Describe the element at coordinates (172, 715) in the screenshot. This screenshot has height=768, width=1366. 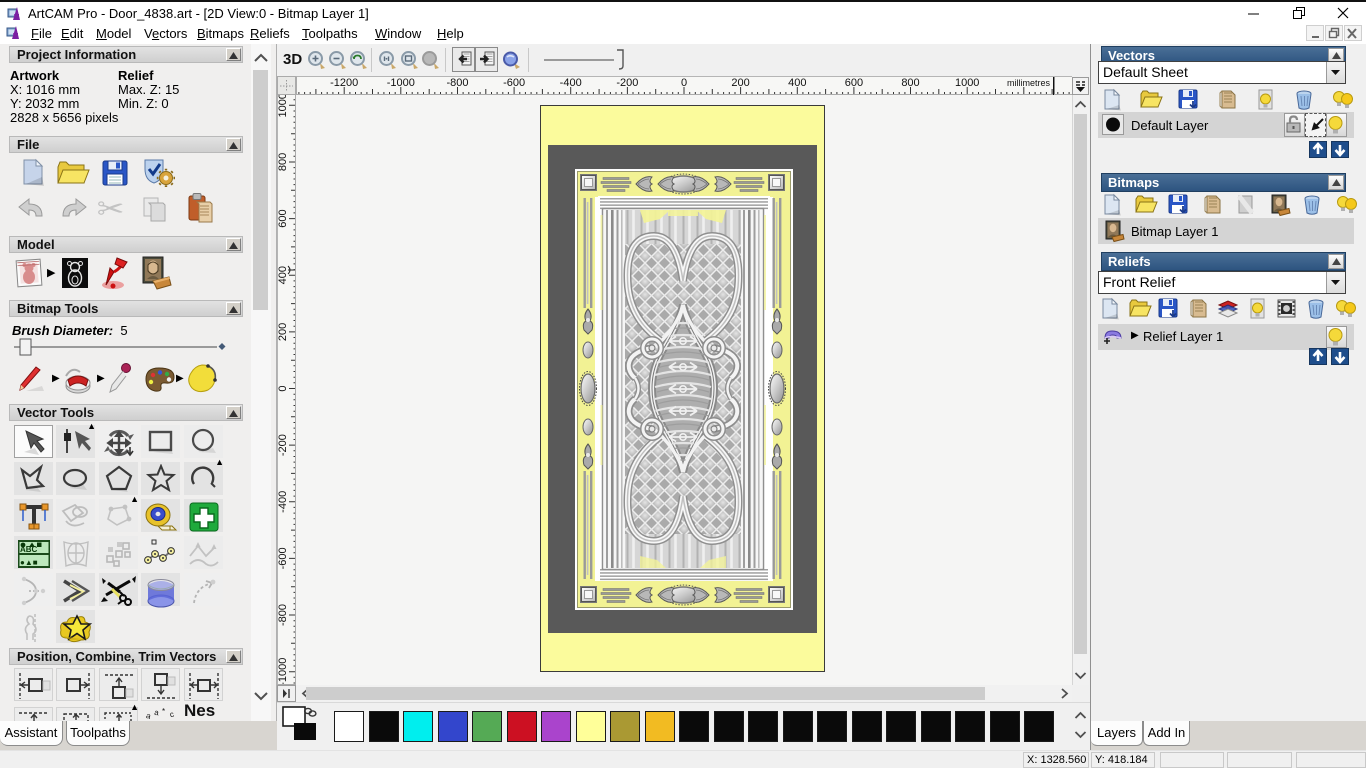
I see `svg-text: c` at that location.